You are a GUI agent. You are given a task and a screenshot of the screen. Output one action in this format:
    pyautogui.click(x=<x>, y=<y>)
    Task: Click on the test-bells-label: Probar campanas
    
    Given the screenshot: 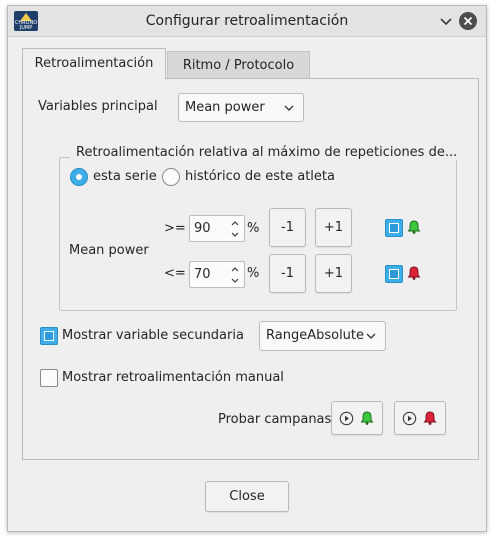 What is the action you would take?
    pyautogui.click(x=275, y=419)
    